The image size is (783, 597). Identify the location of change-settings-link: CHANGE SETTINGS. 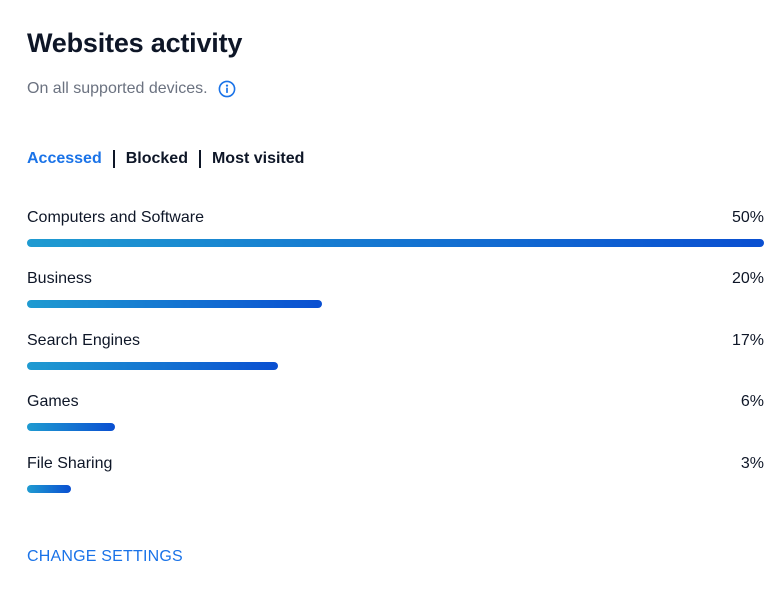
(105, 557).